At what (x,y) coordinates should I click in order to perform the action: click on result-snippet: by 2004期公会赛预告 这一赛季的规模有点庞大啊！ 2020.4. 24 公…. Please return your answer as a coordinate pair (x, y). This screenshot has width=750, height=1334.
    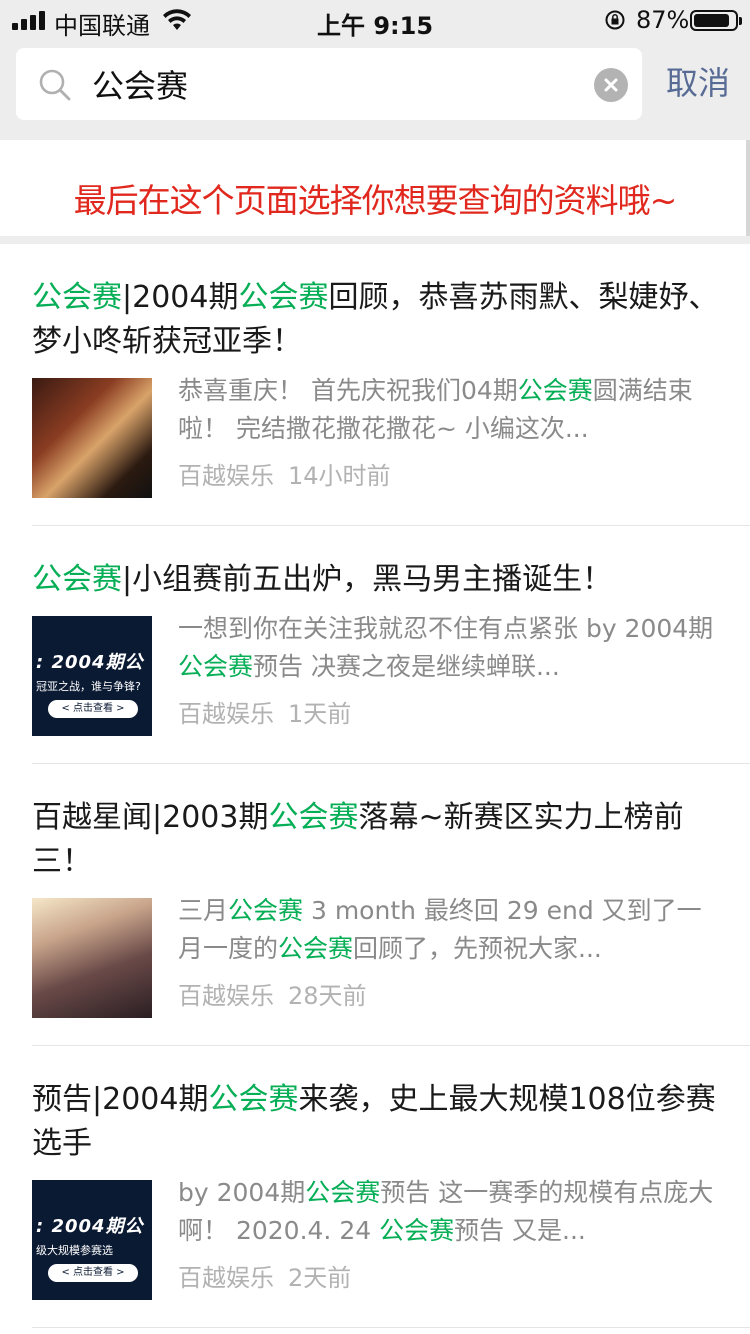
    Looking at the image, I should click on (448, 1212).